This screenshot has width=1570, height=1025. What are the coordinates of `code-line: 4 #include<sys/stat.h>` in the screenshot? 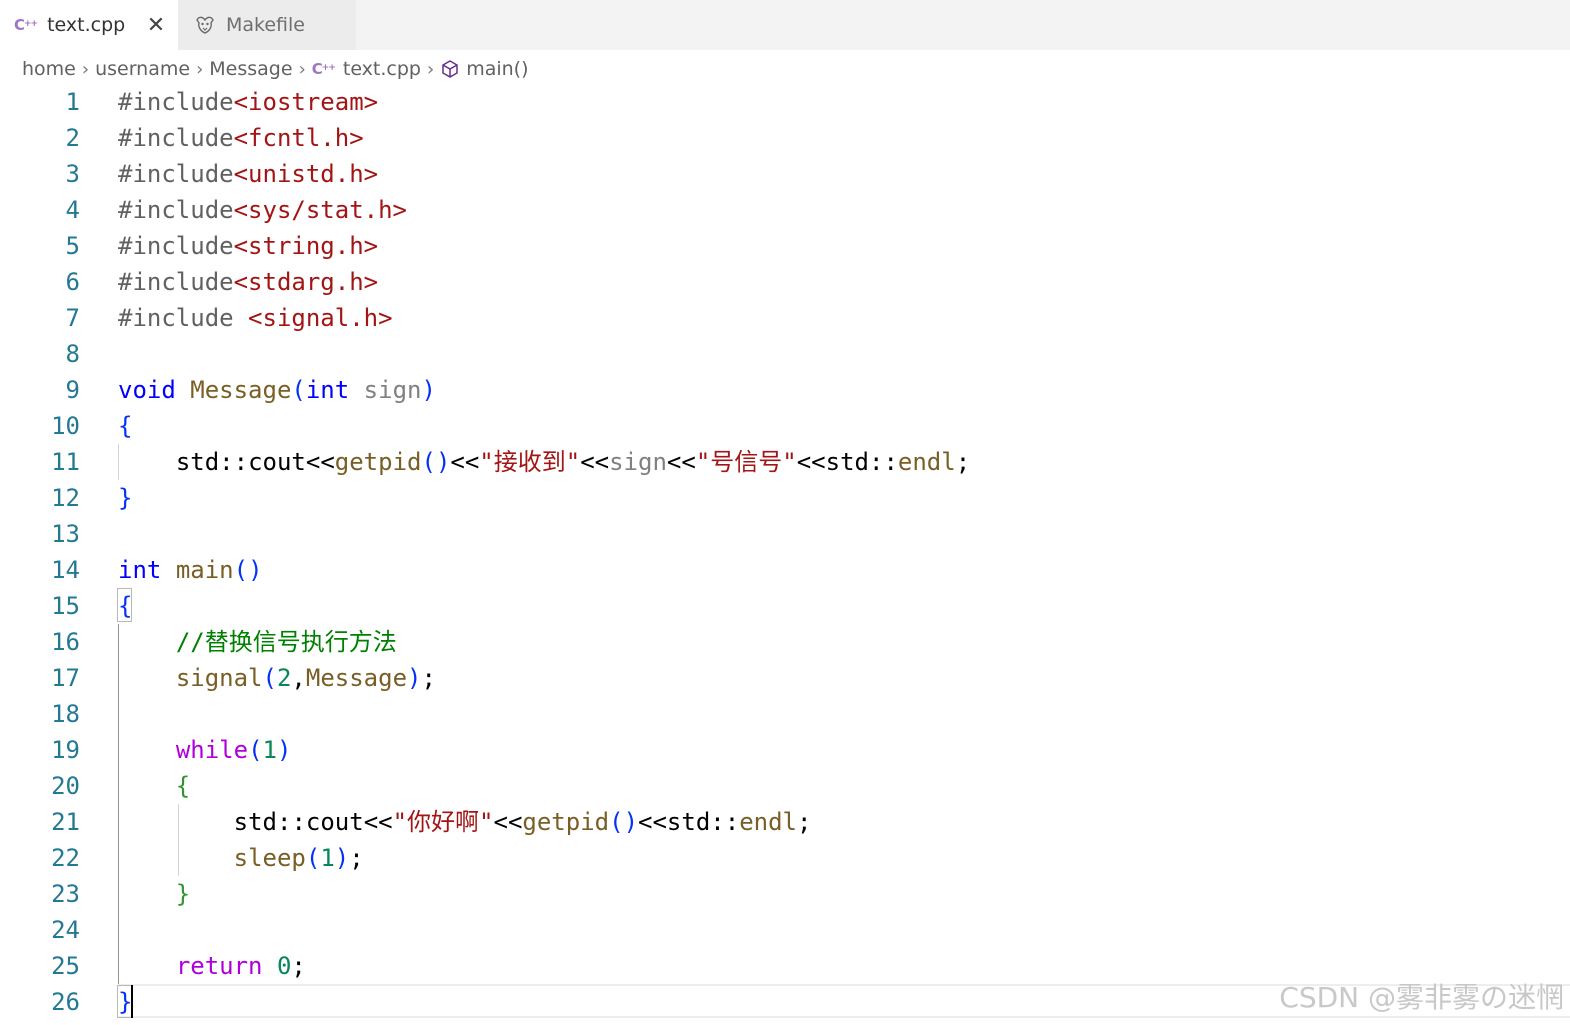 It's located at (785, 210).